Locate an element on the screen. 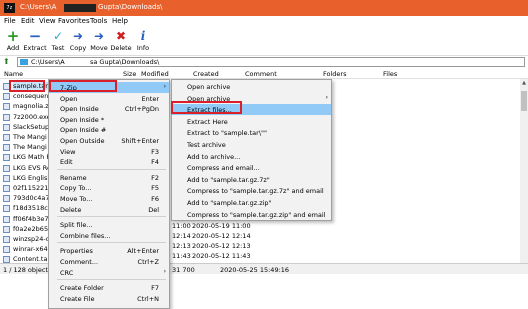  file-name: 02f1152213 is located at coordinates (31, 188).